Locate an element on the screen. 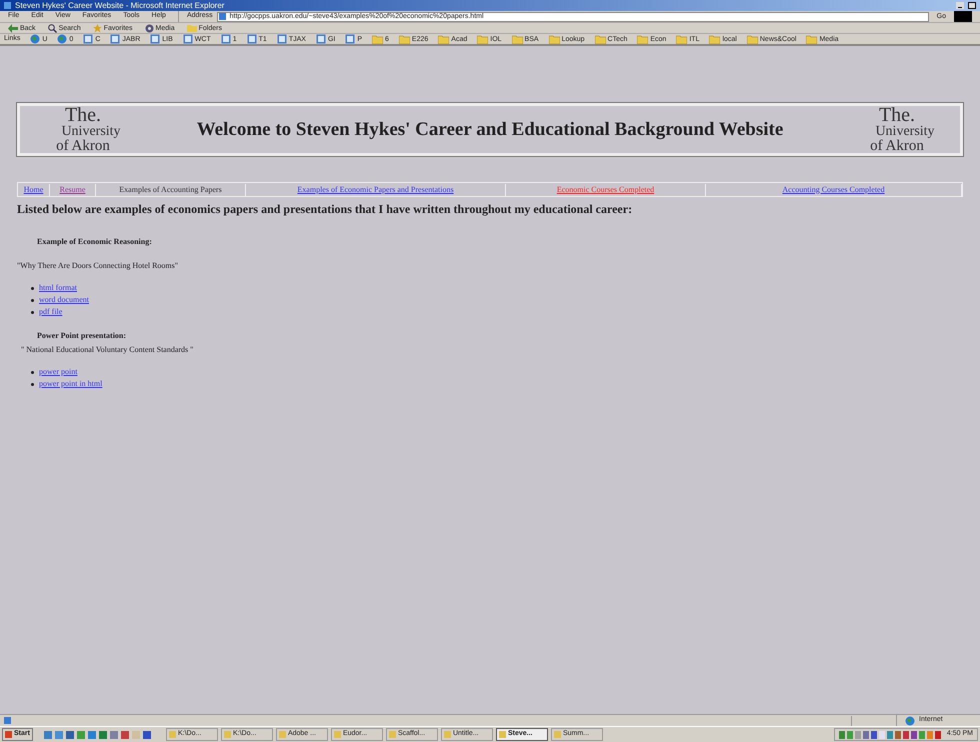  section-subtitle: "Why There Are Doors Connecting Hotel Rooms" is located at coordinates (98, 266).